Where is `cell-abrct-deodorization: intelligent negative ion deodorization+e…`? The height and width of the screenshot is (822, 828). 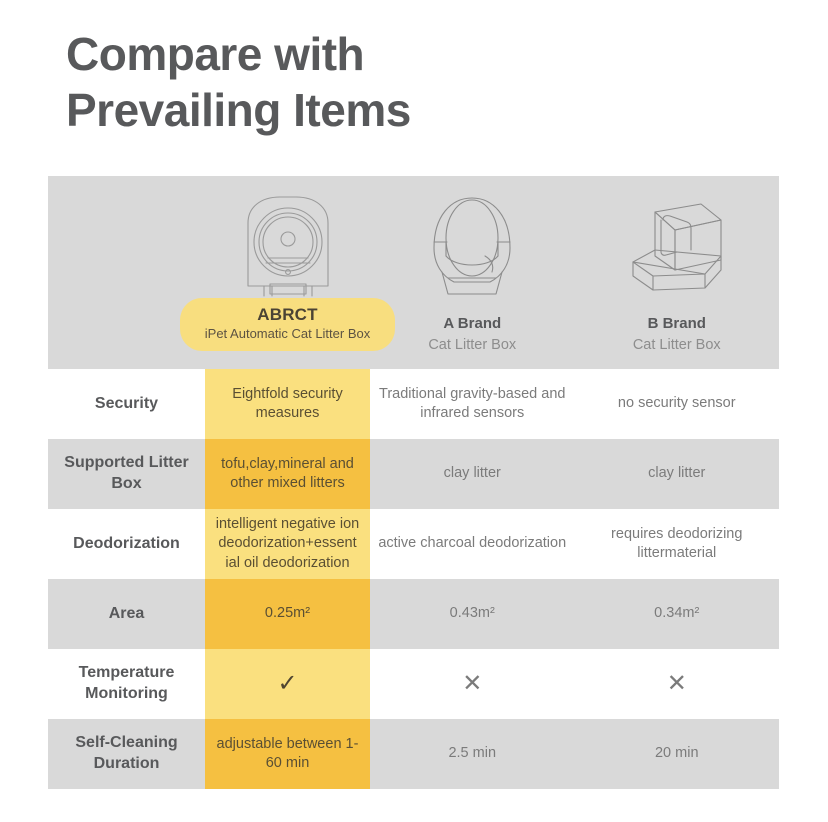 cell-abrct-deodorization: intelligent negative ion deodorization+e… is located at coordinates (287, 544).